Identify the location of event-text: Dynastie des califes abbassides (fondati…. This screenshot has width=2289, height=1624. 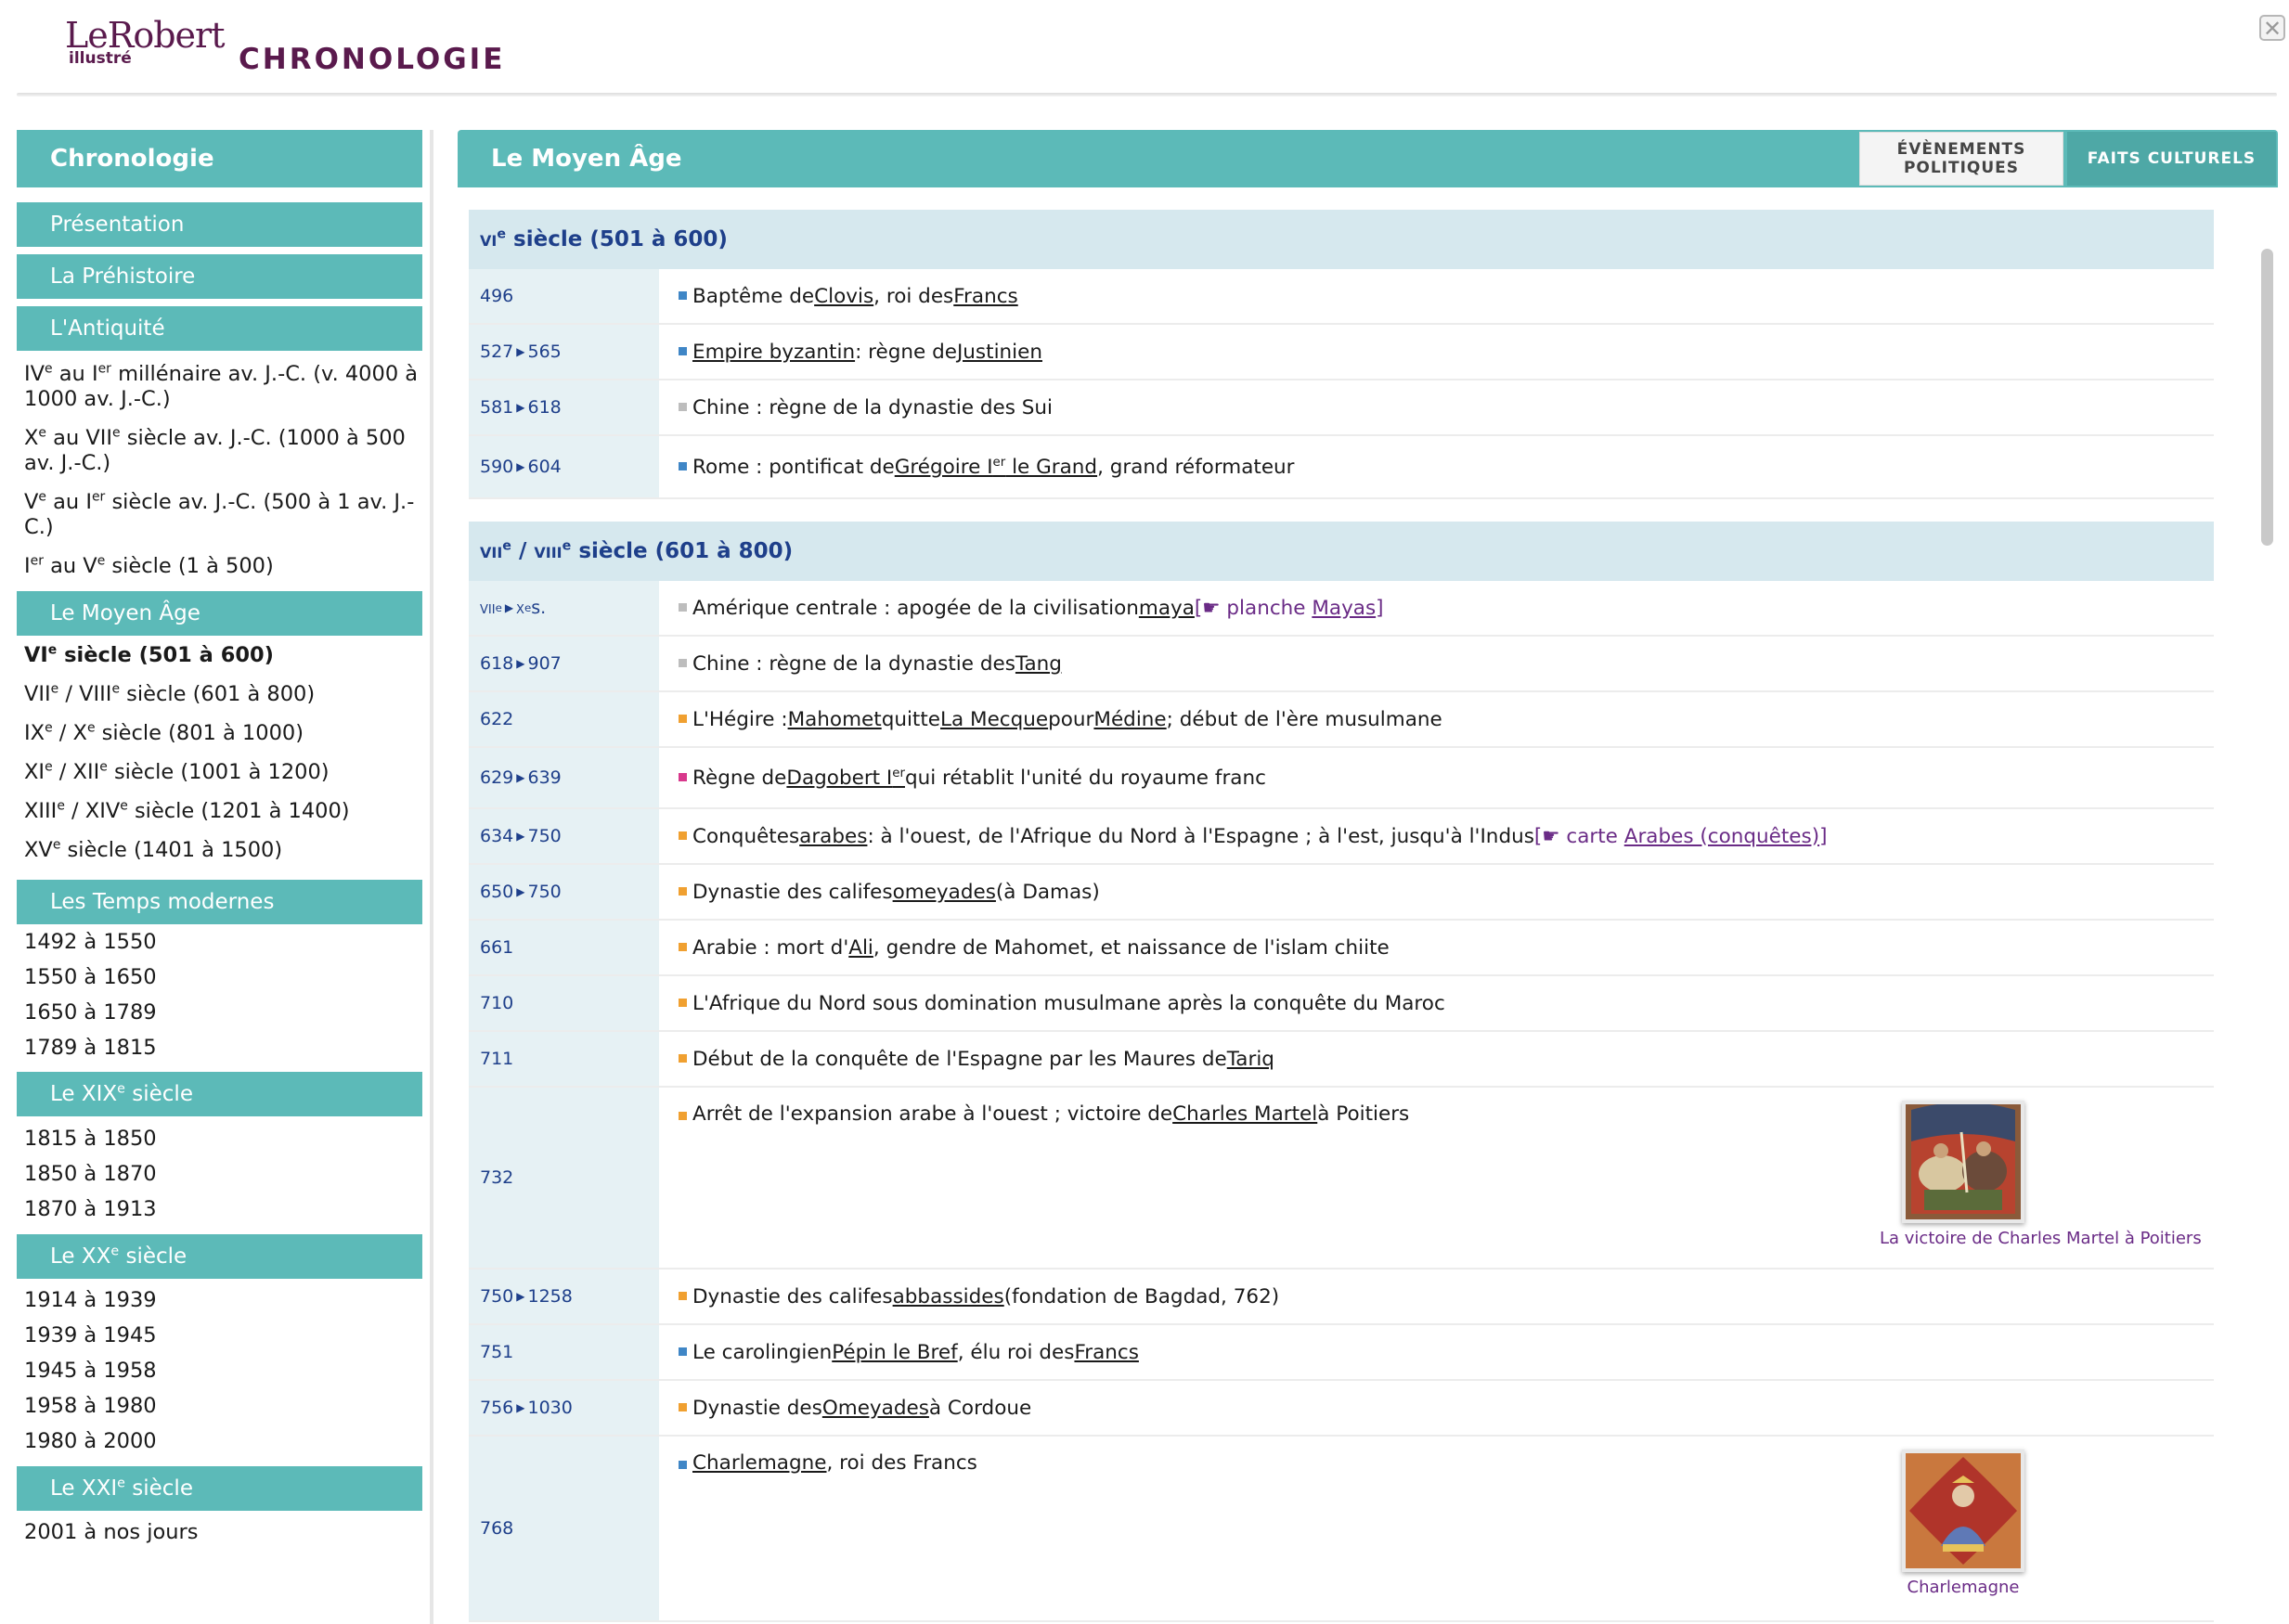
(1437, 1297).